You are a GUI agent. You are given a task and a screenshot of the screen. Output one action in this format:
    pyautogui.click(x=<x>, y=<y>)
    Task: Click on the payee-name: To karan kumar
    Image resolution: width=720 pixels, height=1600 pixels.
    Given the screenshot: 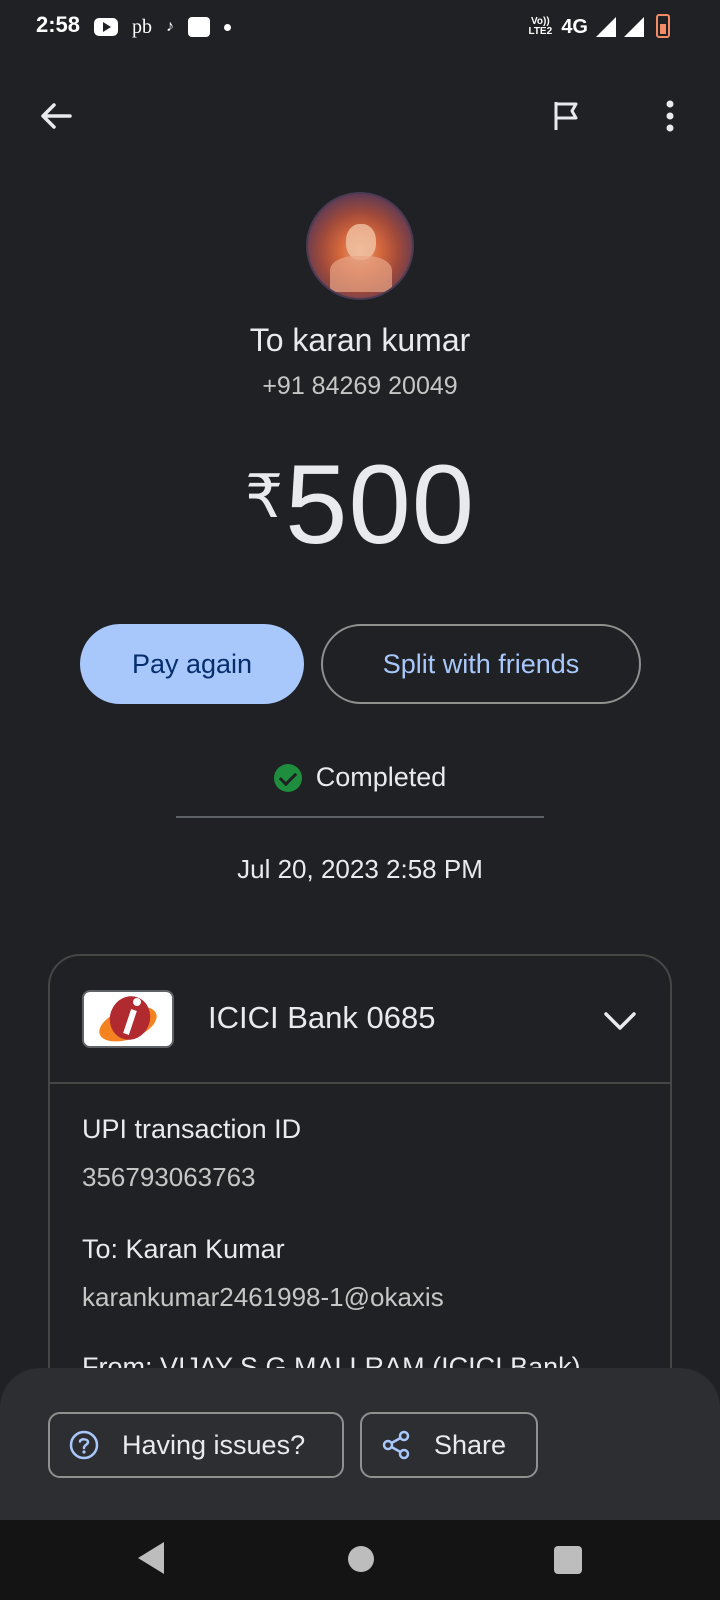 What is the action you would take?
    pyautogui.click(x=360, y=340)
    